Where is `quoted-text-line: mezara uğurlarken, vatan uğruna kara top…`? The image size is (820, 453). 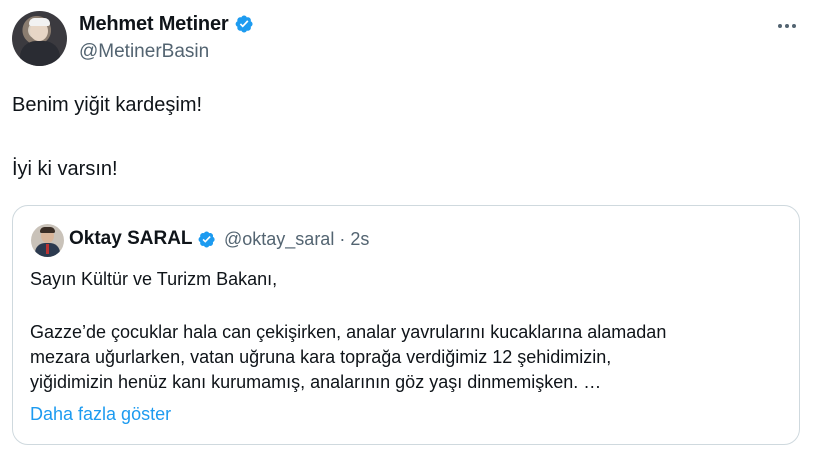
quoted-text-line: mezara uğurlarken, vatan uğruna kara top… is located at coordinates (321, 357).